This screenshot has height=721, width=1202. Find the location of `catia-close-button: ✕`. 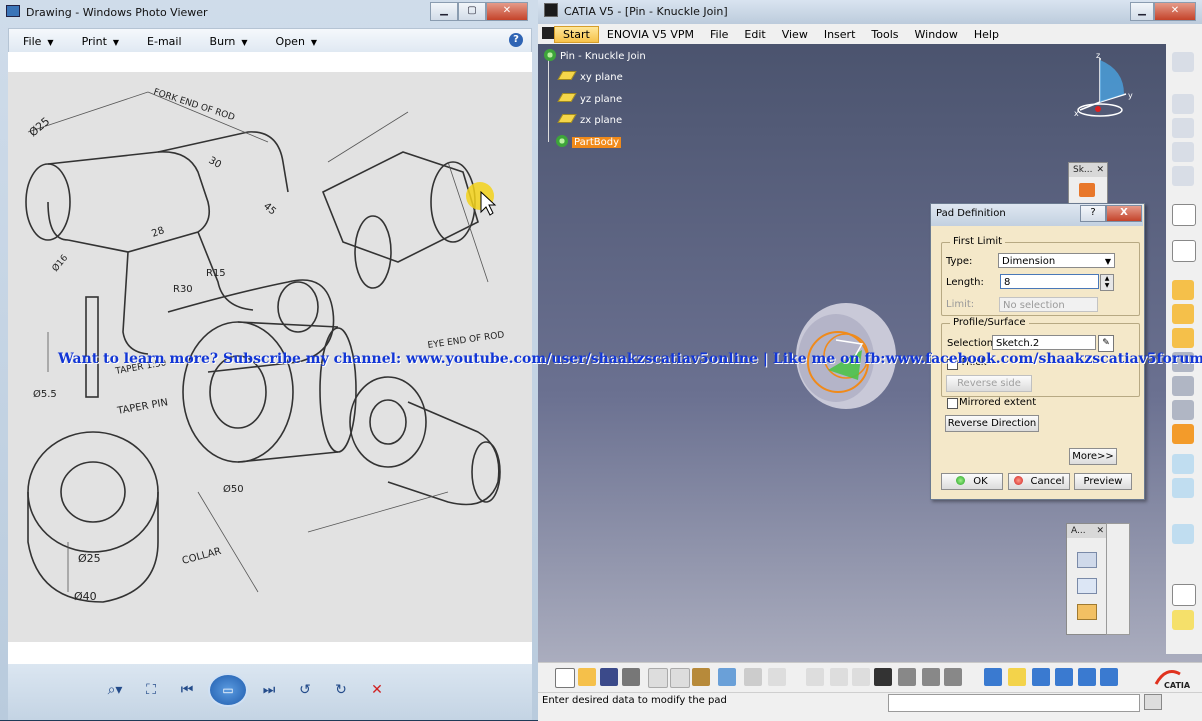

catia-close-button: ✕ is located at coordinates (1175, 11).